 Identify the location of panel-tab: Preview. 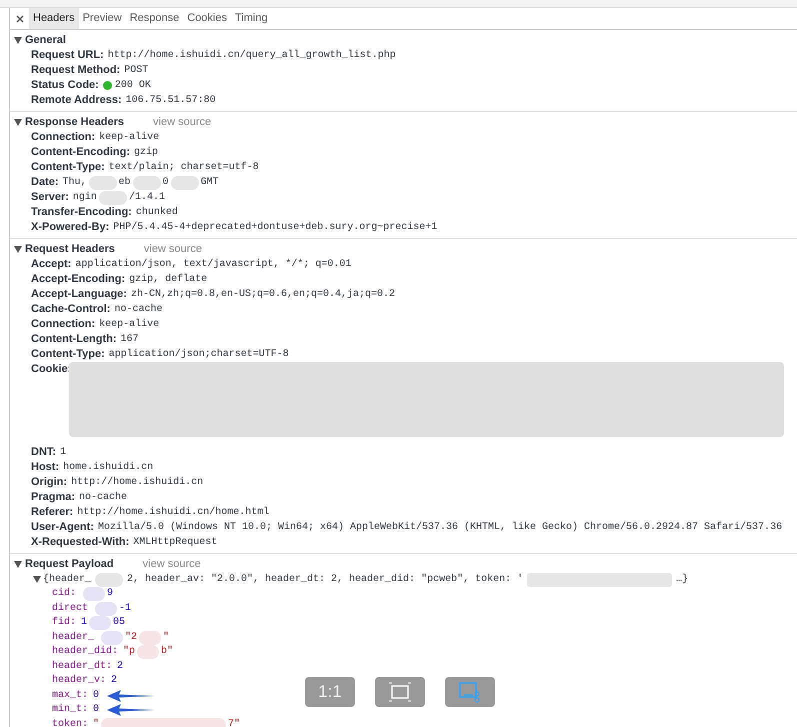
(102, 18).